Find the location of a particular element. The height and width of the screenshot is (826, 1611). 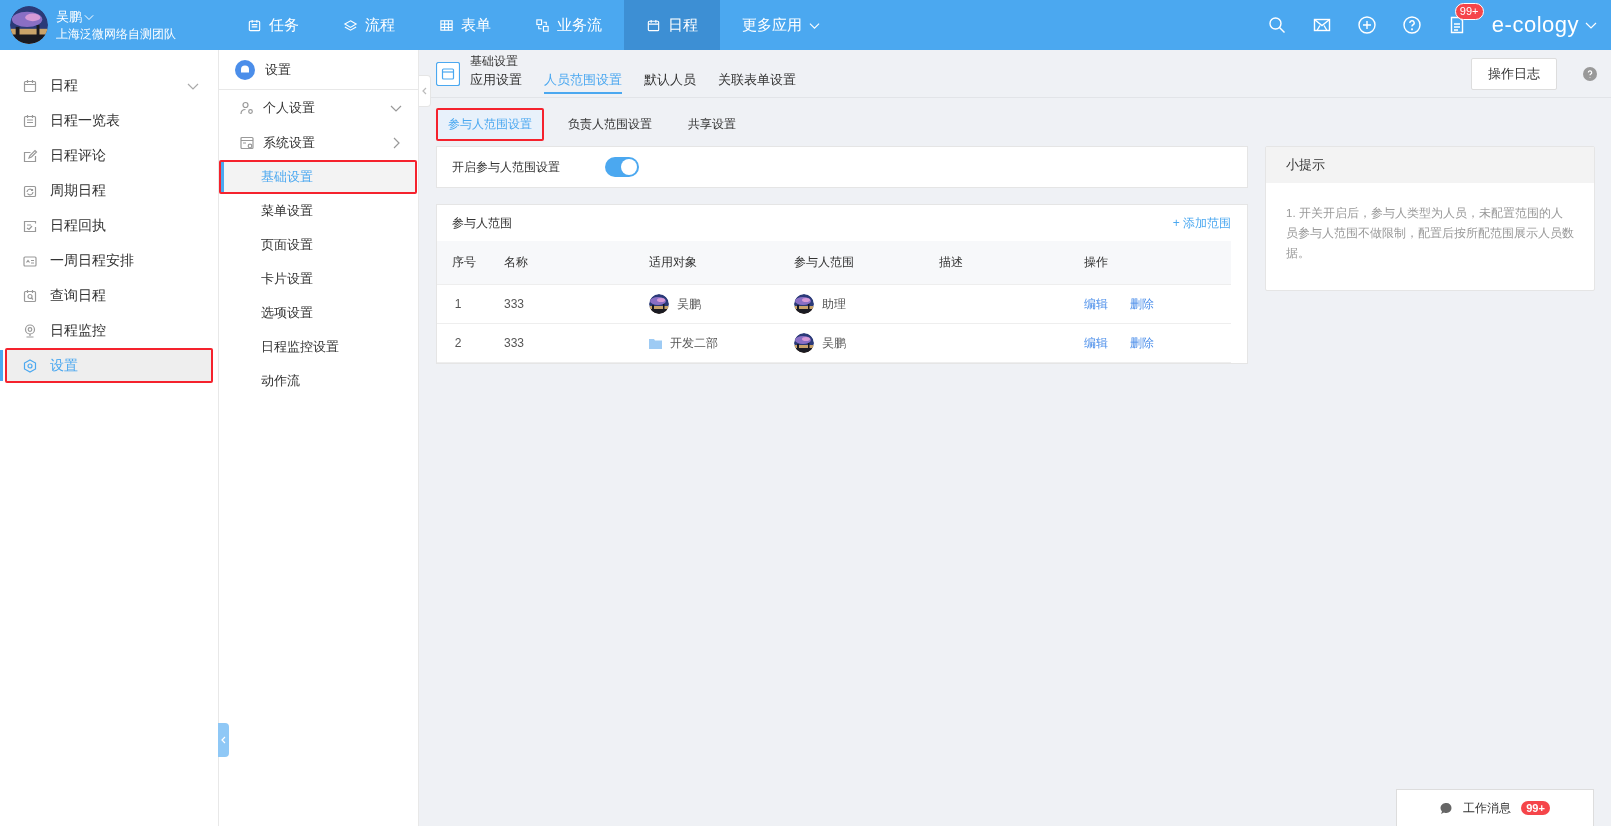

menu-group: 个人设置 is located at coordinates (318, 107).